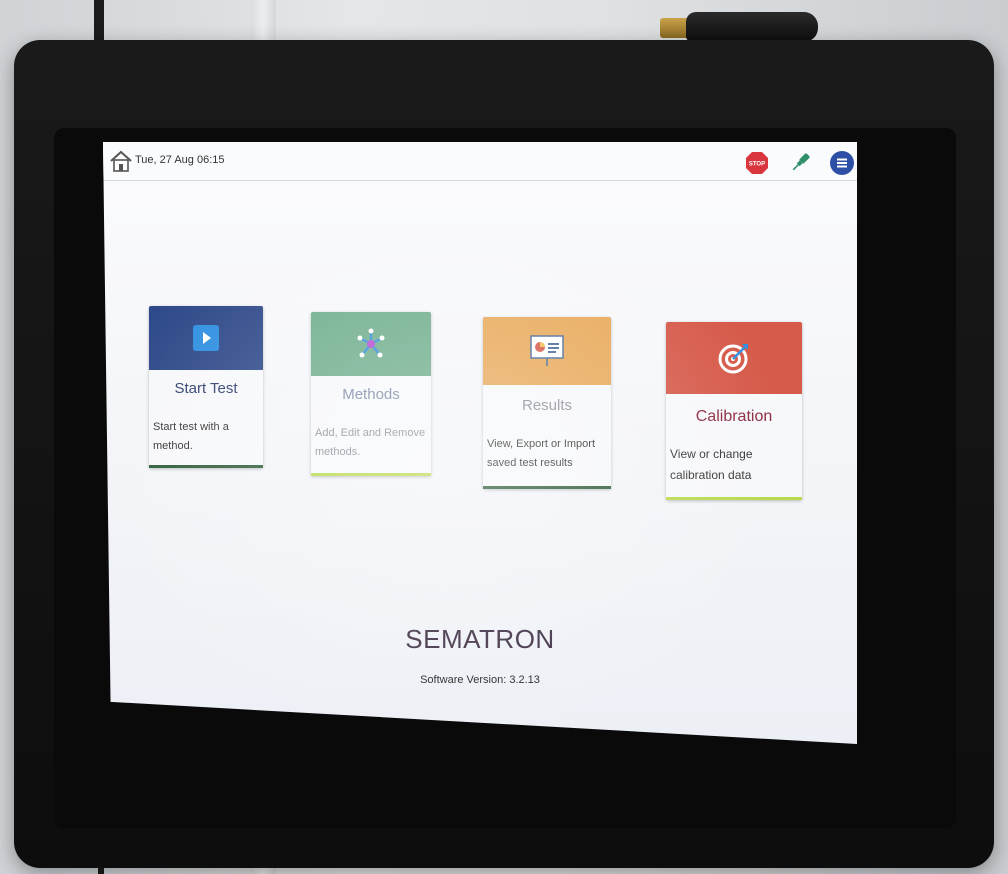  Describe the element at coordinates (480, 680) in the screenshot. I see `software-version: Software Version: 3.2.13` at that location.